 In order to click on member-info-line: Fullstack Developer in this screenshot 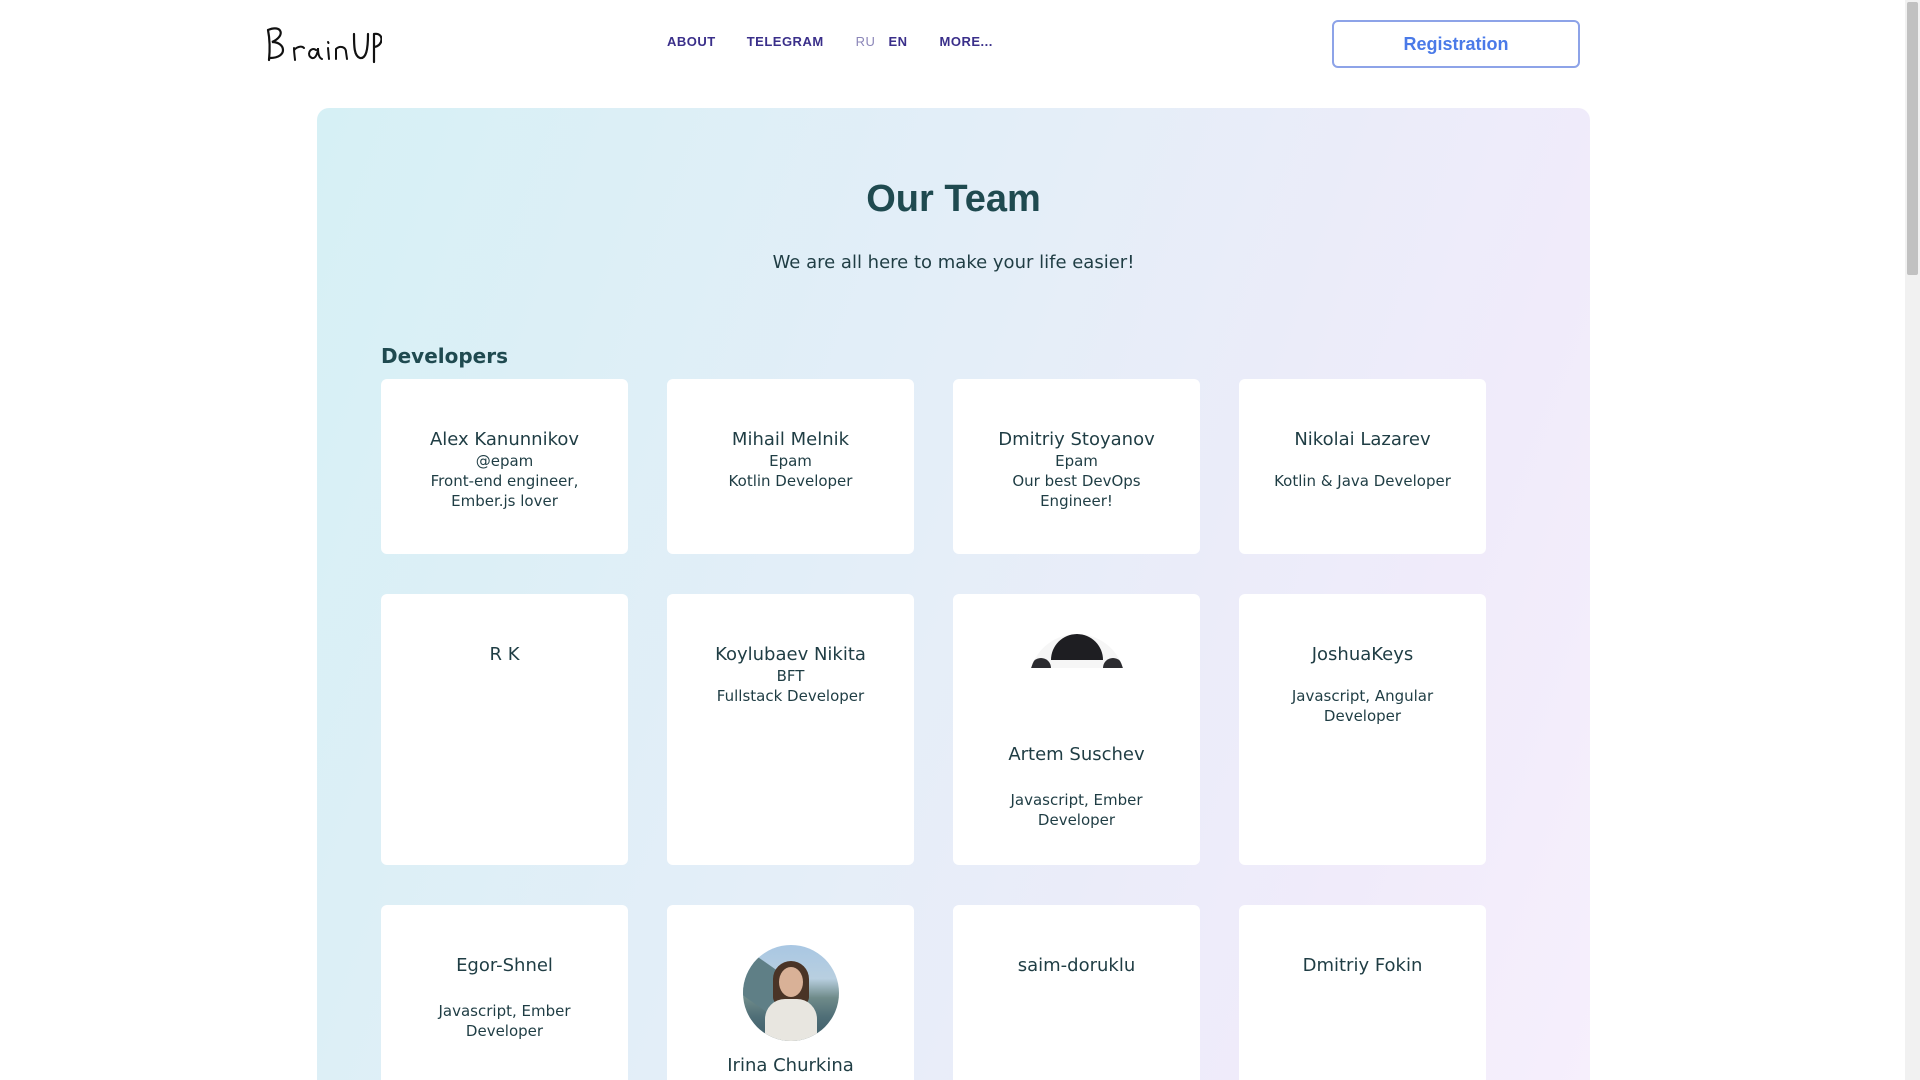, I will do `click(790, 696)`.